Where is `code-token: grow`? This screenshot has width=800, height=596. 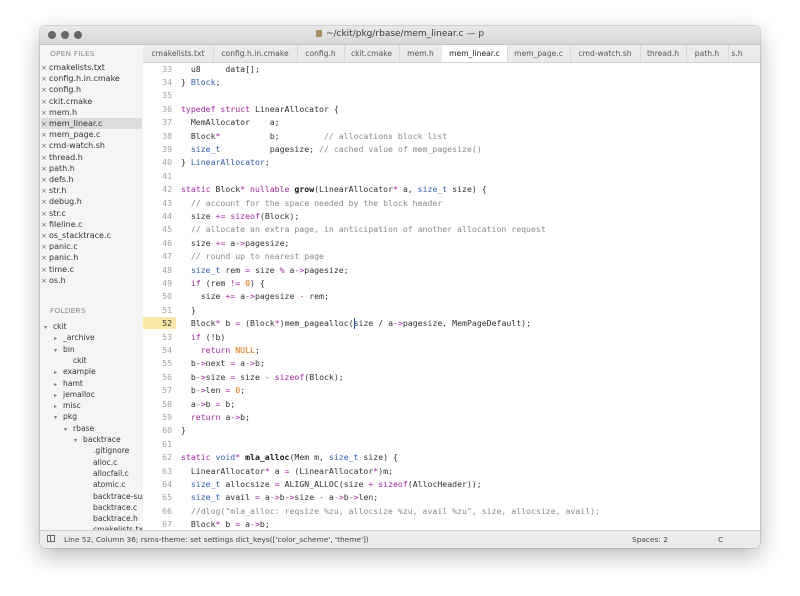 code-token: grow is located at coordinates (304, 189).